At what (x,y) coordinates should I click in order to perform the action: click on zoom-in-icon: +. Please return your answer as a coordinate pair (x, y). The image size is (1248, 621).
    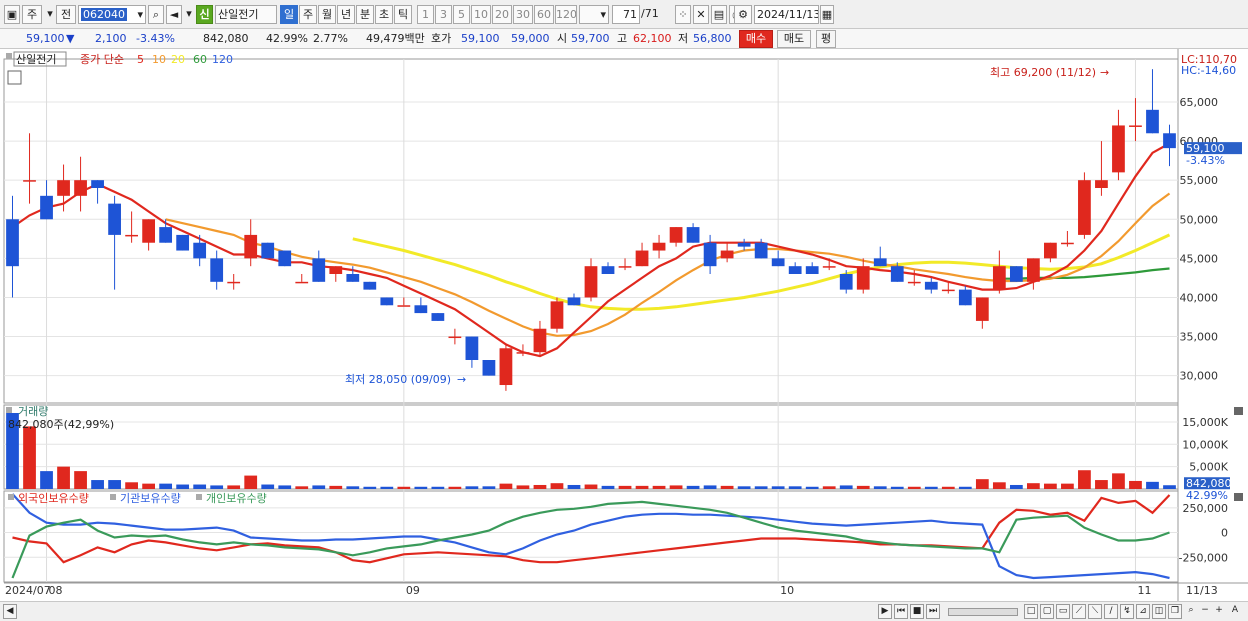
    Looking at the image, I should click on (1219, 611).